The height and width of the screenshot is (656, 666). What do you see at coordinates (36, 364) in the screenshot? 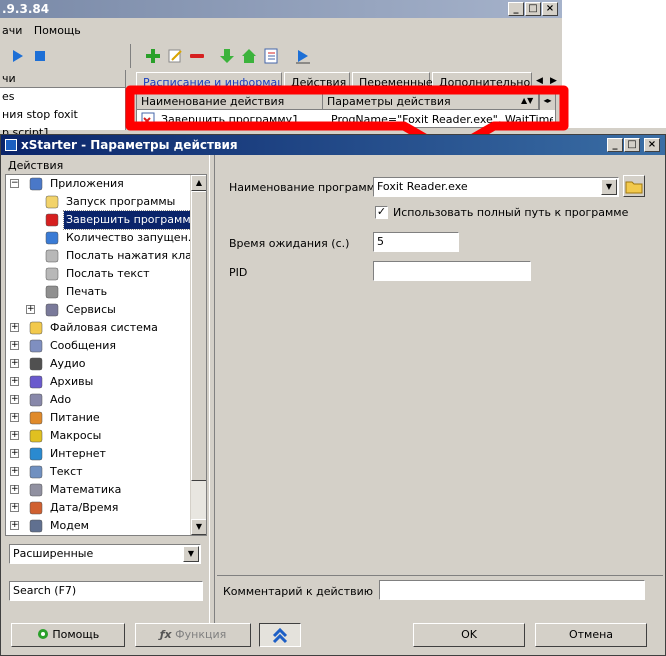
I see `speaker-icon` at bounding box center [36, 364].